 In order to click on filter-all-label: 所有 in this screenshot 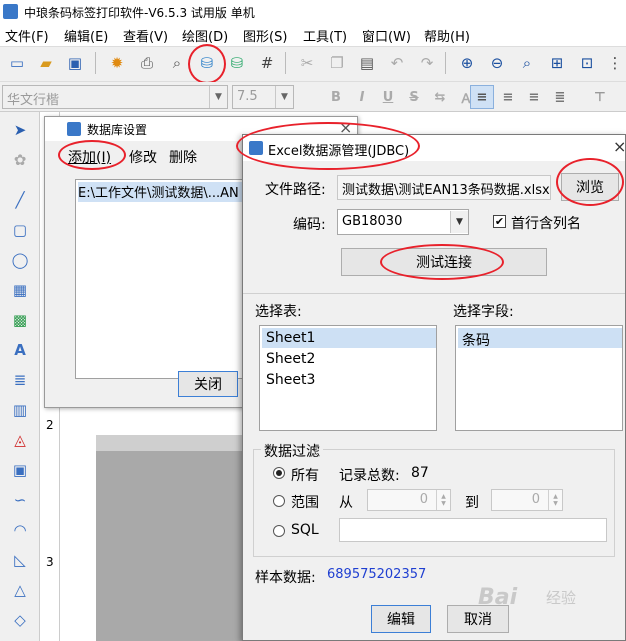, I will do `click(305, 476)`.